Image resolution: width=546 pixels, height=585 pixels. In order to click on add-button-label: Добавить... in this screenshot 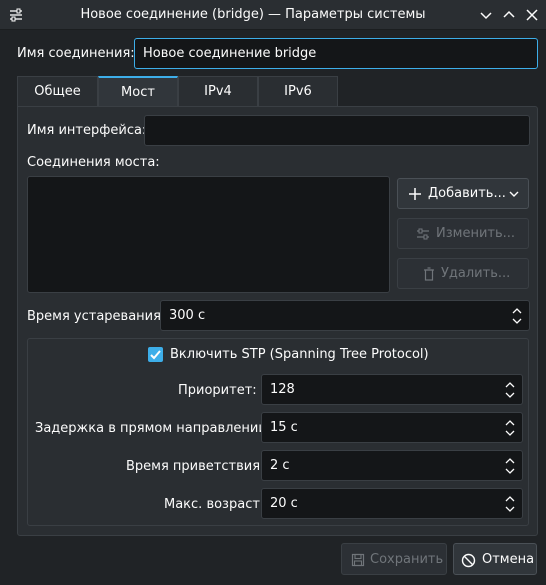, I will do `click(467, 193)`.